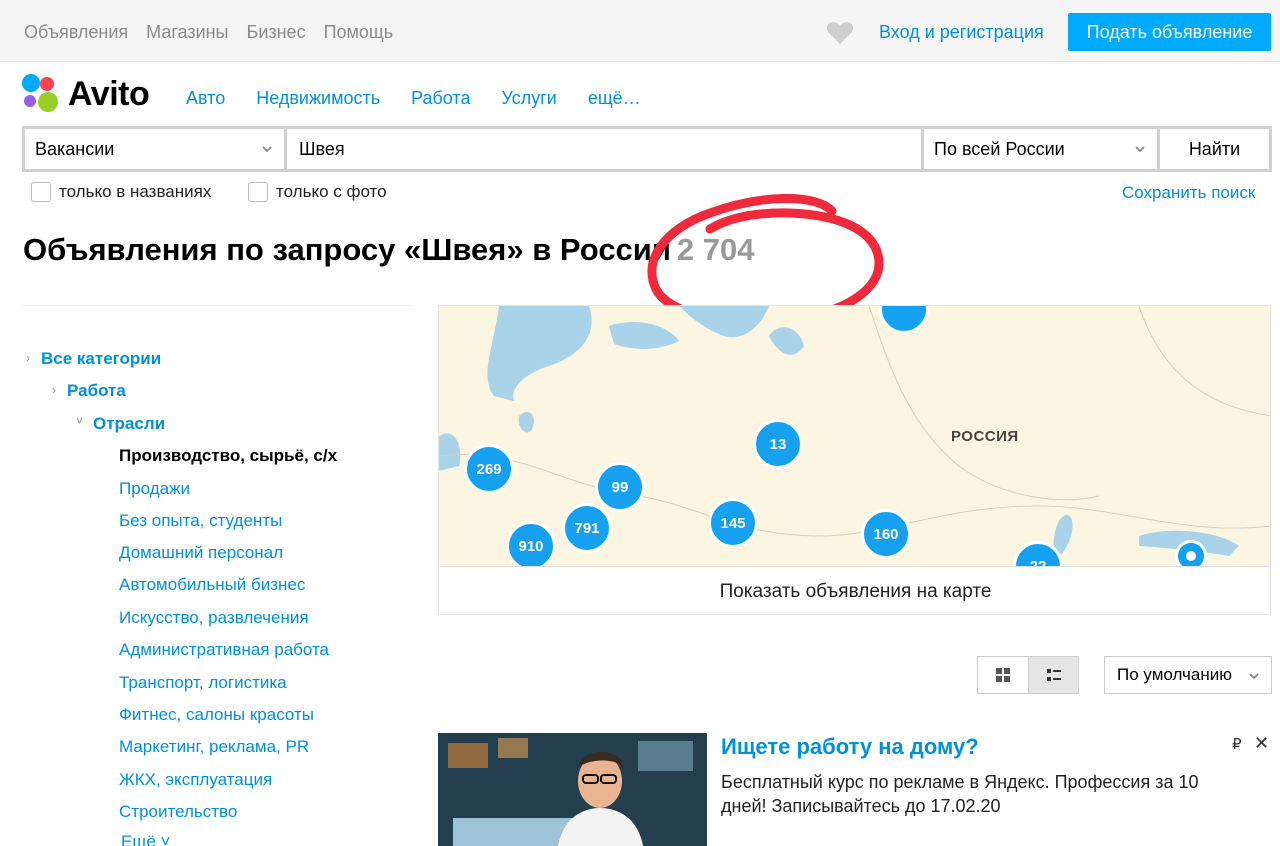 Image resolution: width=1280 pixels, height=846 pixels. I want to click on close-icon: ✕, so click(1261, 743).